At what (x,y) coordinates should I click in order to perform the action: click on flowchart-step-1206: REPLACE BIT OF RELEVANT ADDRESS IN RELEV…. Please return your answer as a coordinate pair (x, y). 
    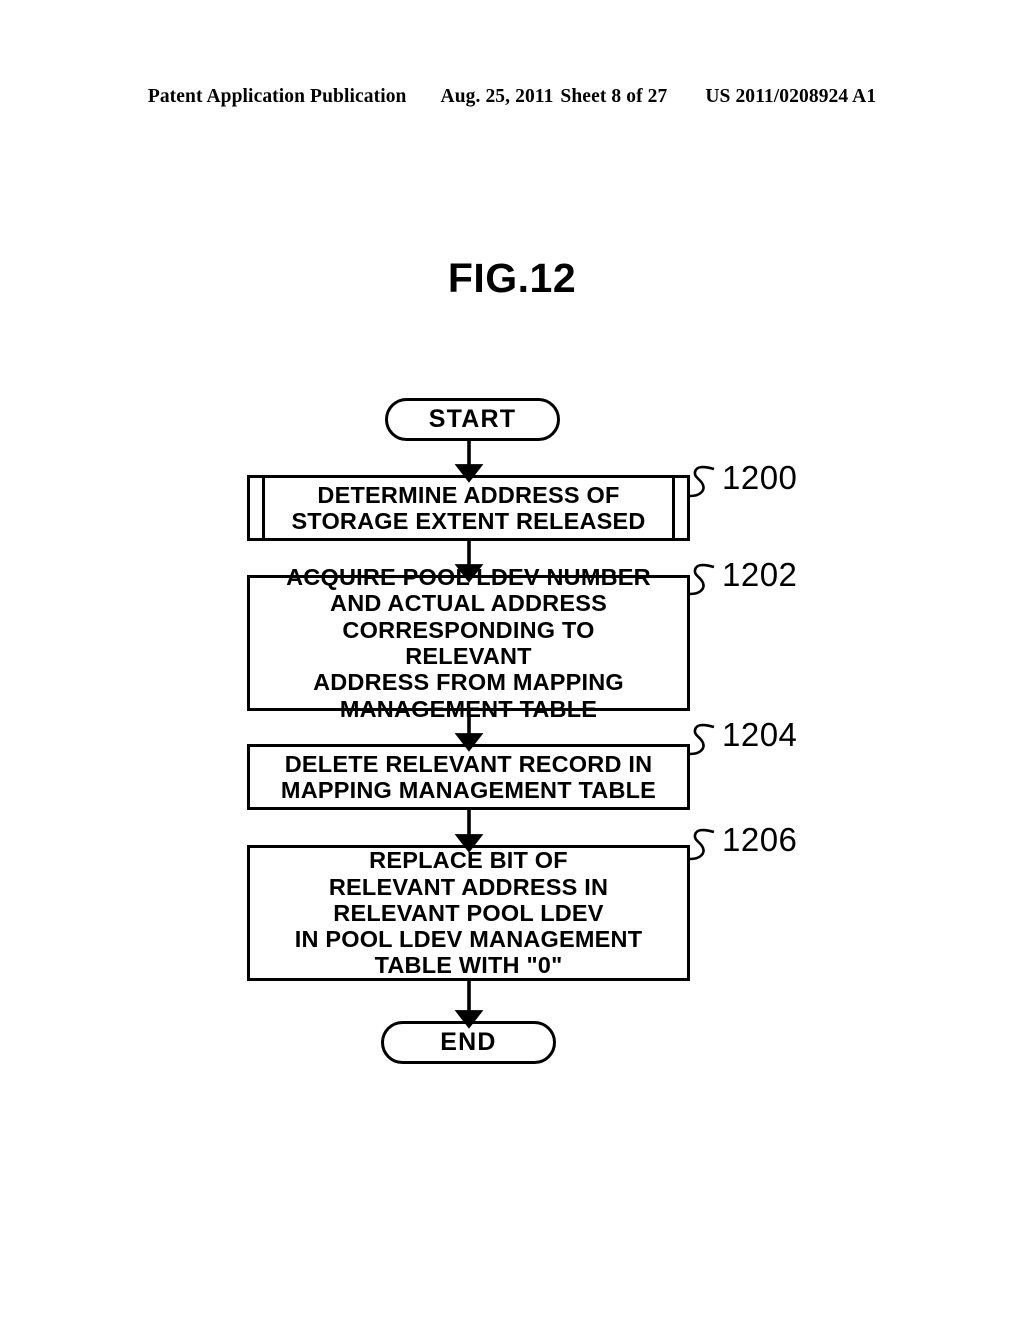
    Looking at the image, I should click on (468, 913).